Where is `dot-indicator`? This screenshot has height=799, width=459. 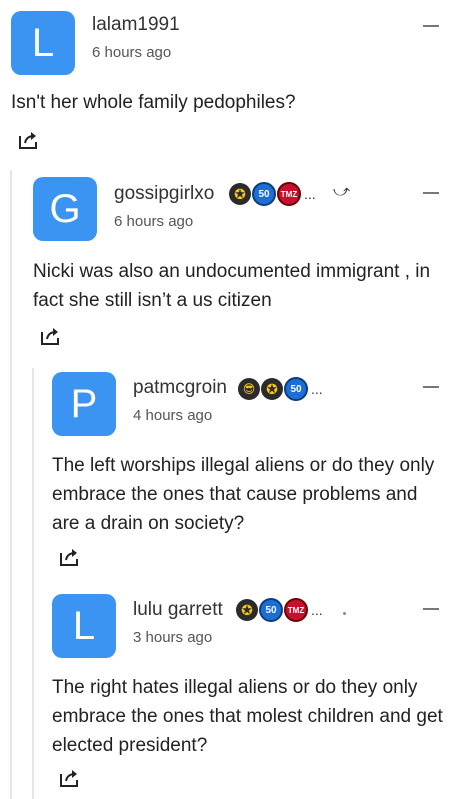
dot-indicator is located at coordinates (344, 613).